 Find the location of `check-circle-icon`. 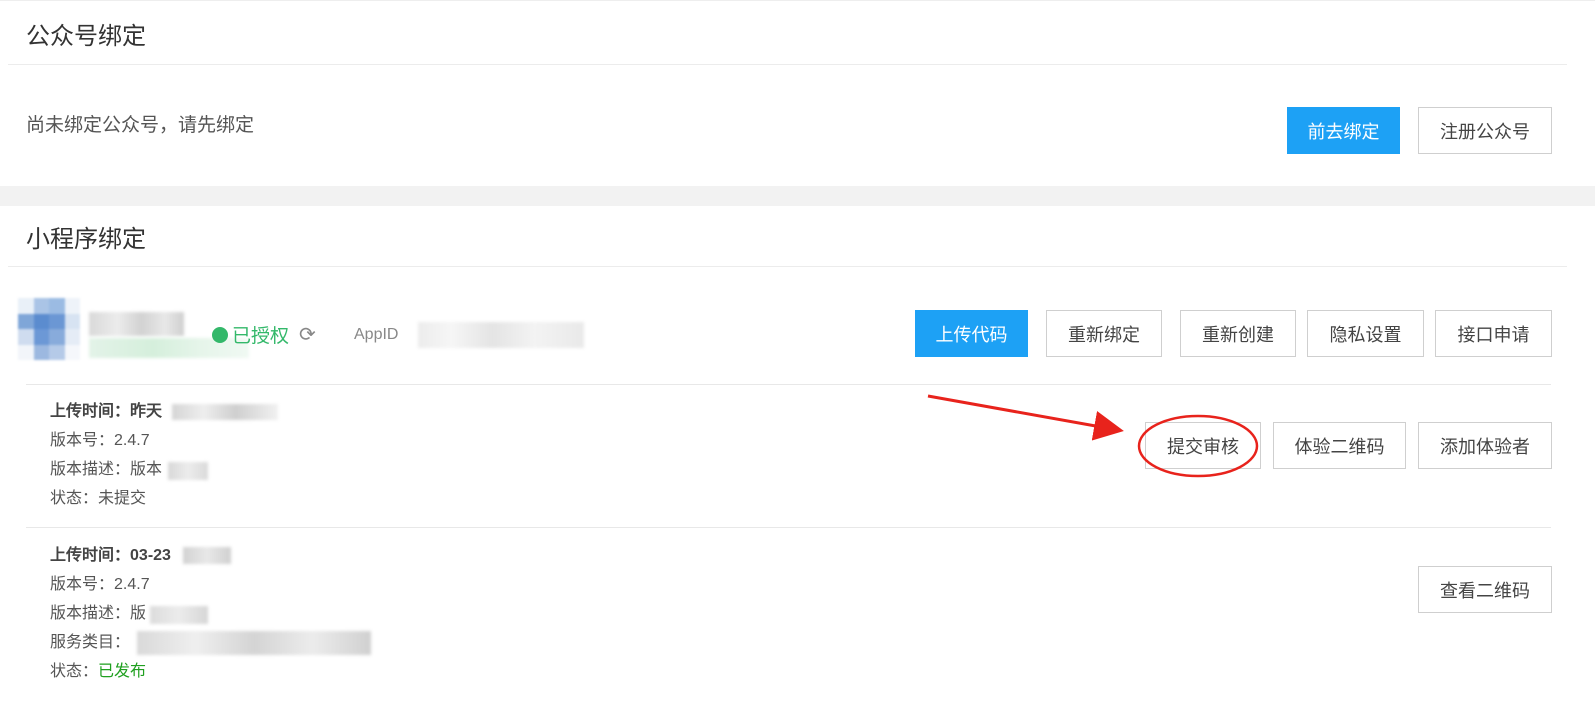

check-circle-icon is located at coordinates (220, 334).